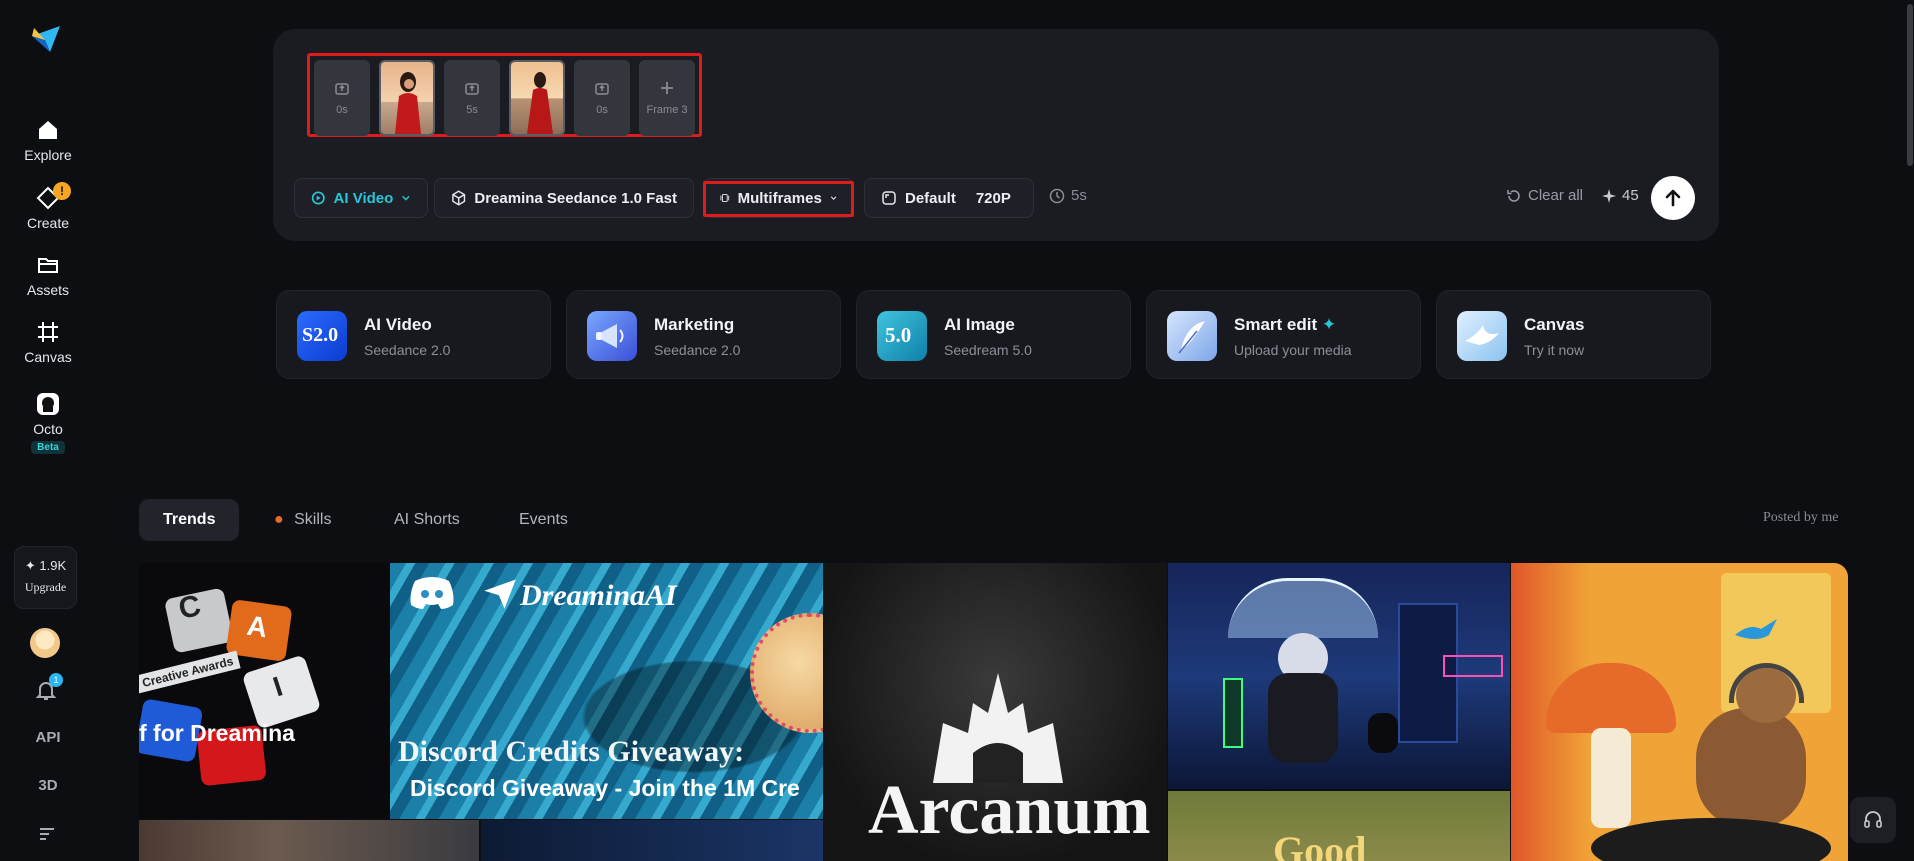  What do you see at coordinates (427, 520) in the screenshot?
I see `tab-ai-shorts: AI Shorts` at bounding box center [427, 520].